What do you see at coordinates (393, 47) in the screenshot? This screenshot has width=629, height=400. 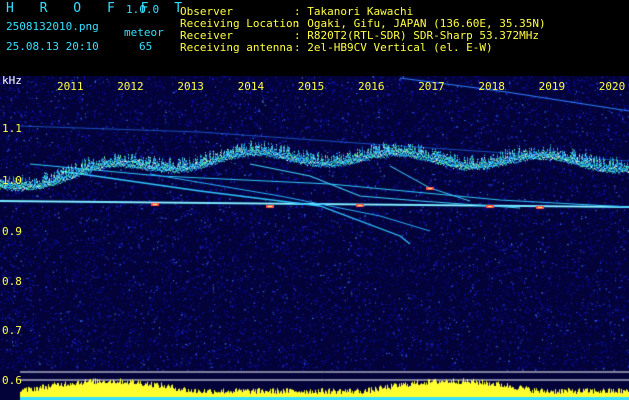 I see `antenna-value: : 2el-HB9CV Vertical (el. E-W)` at bounding box center [393, 47].